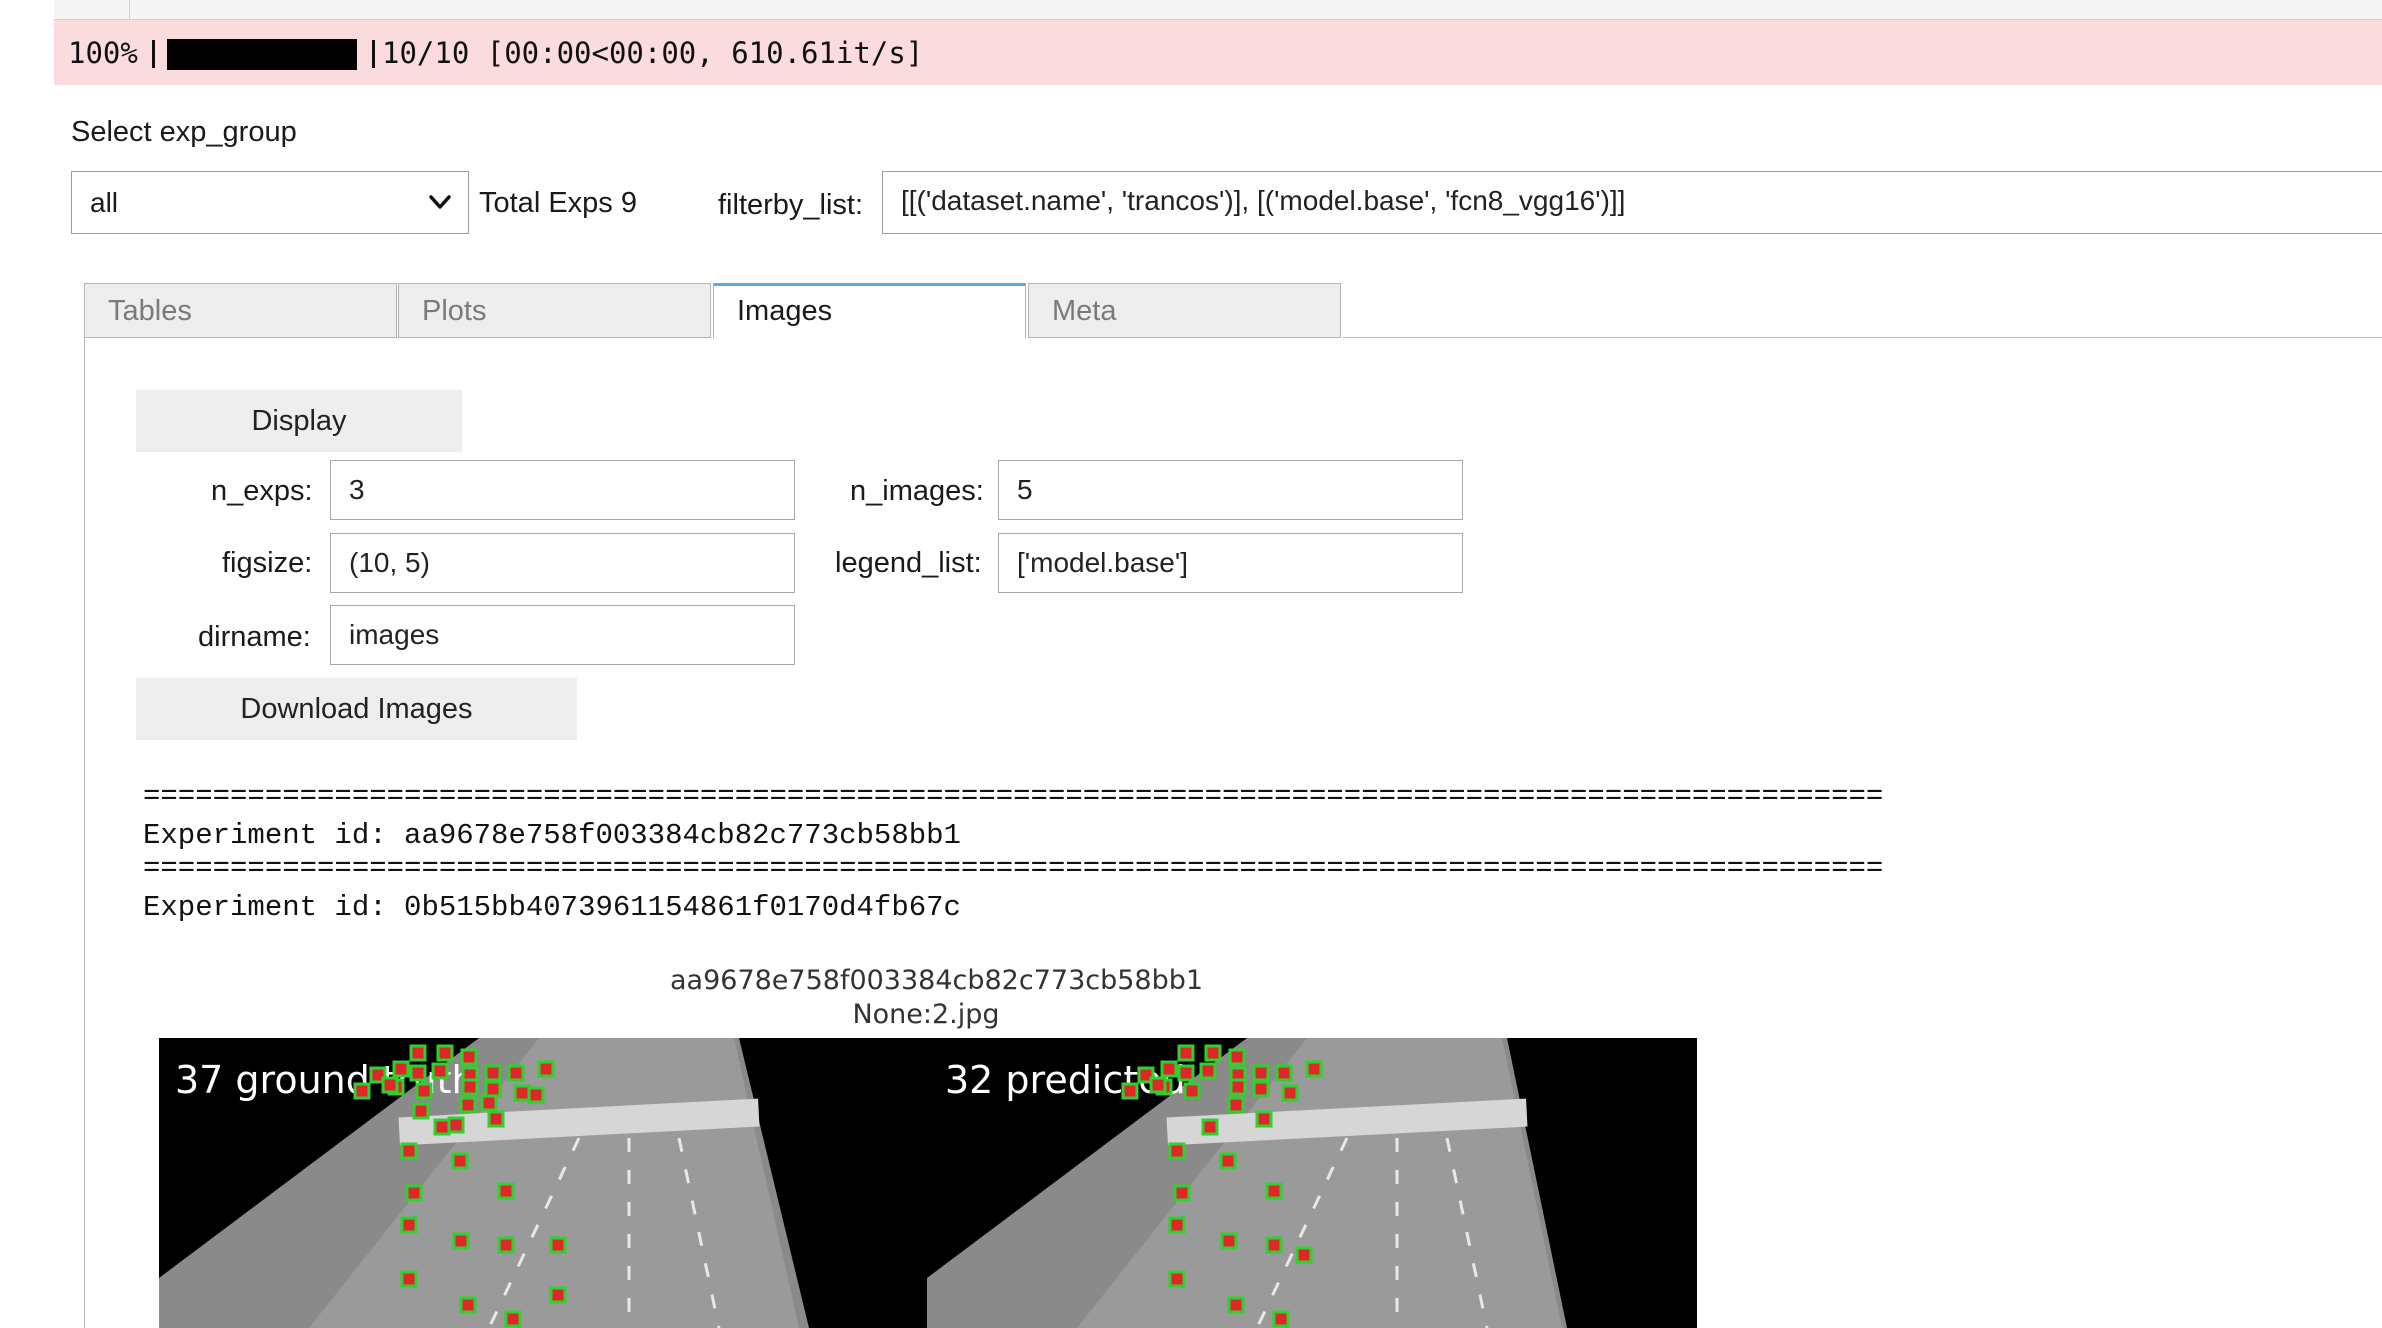  What do you see at coordinates (1184, 310) in the screenshot?
I see `tab-meta: Meta` at bounding box center [1184, 310].